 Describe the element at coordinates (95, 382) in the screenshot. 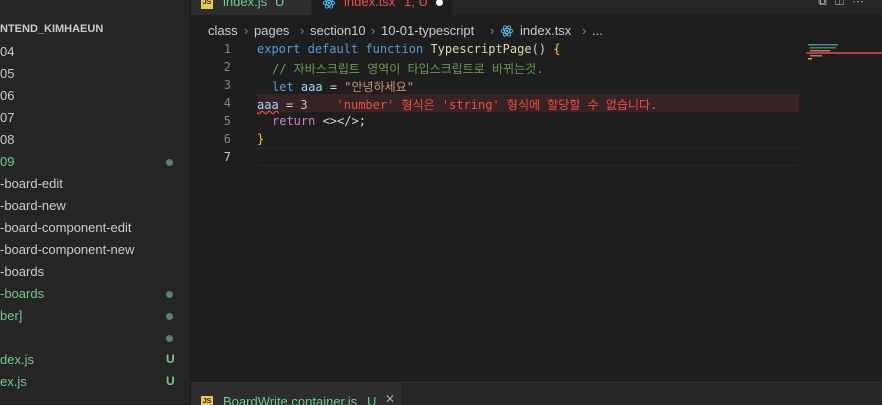

I see `sidebar-item: ex.js U` at that location.